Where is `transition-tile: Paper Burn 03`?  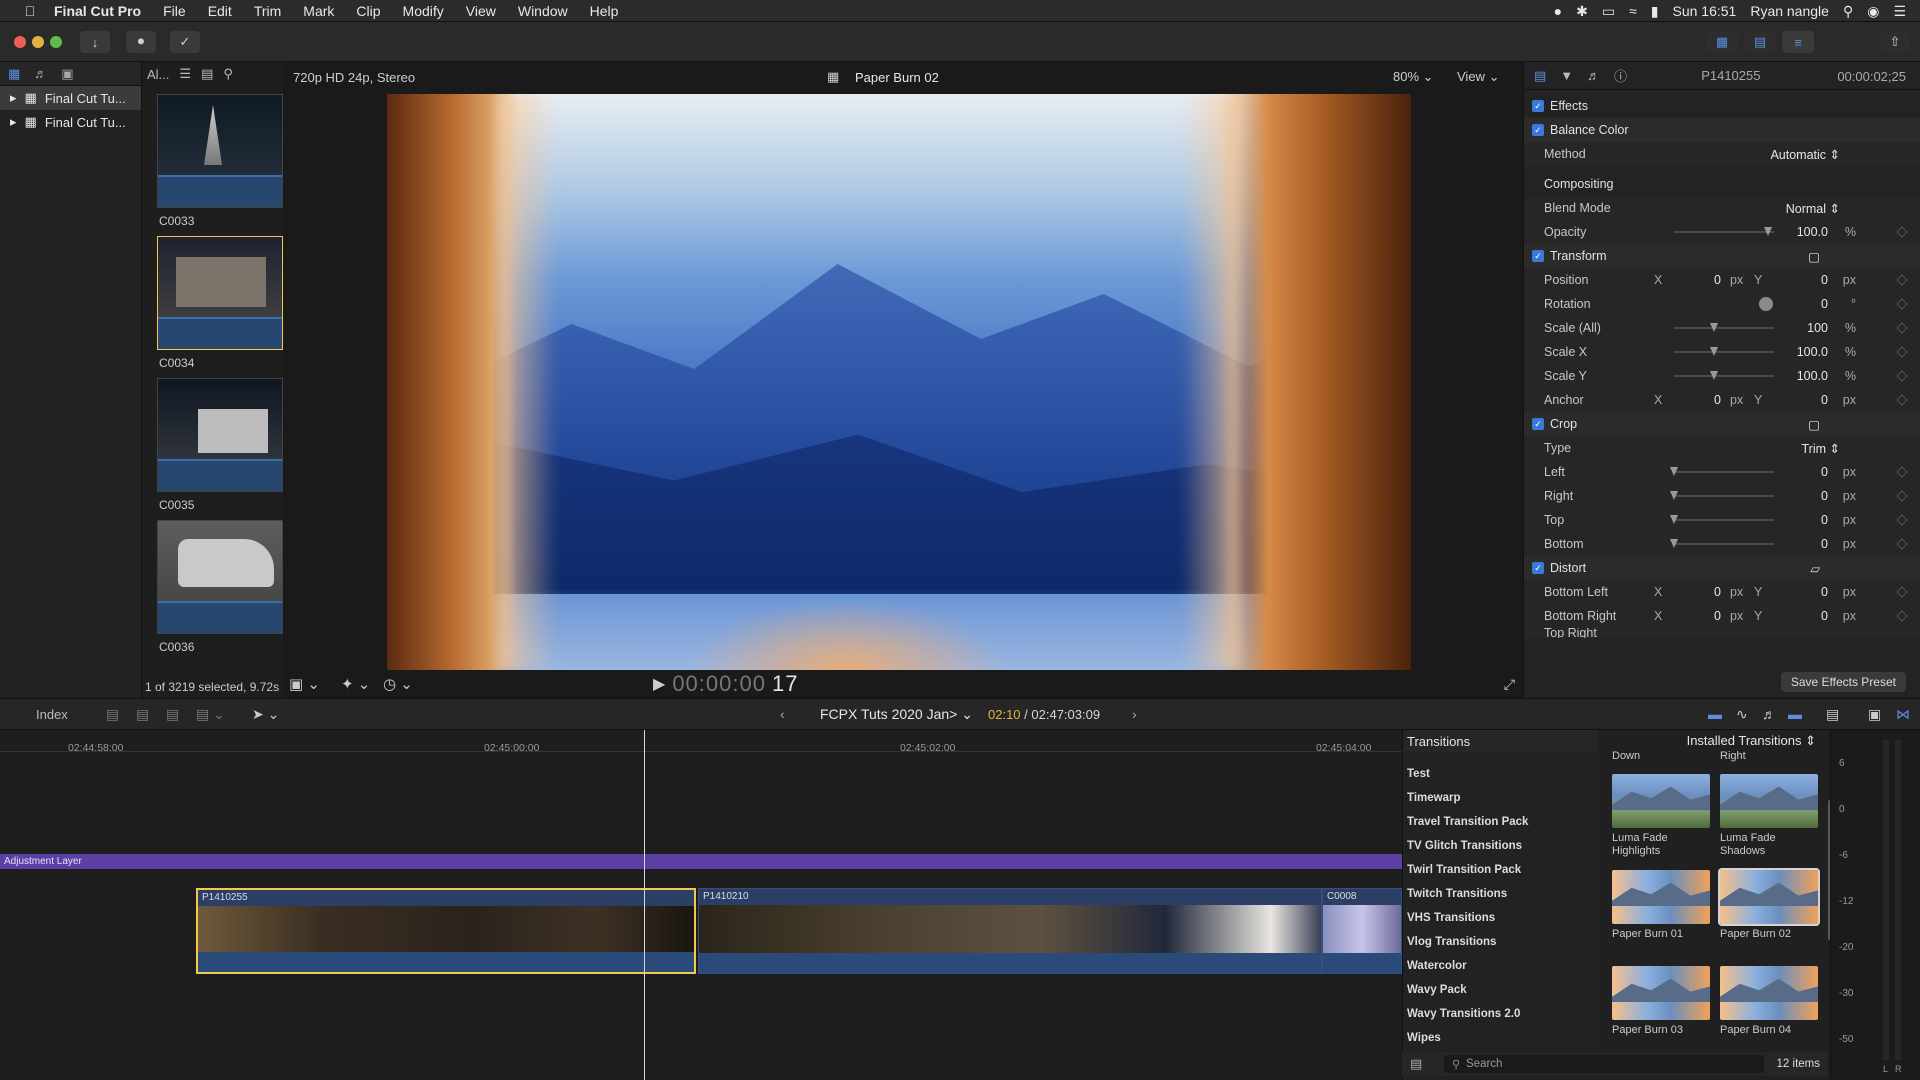
transition-tile: Paper Burn 03 is located at coordinates (1661, 1001).